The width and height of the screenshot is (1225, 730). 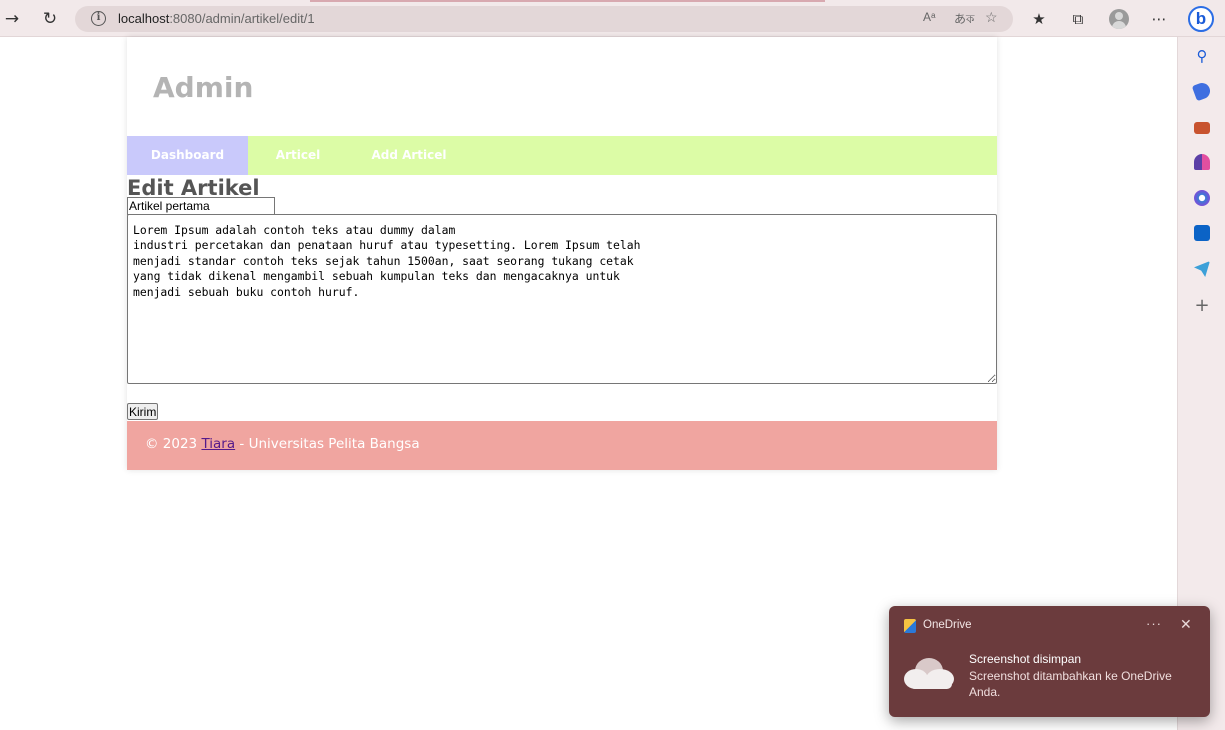 I want to click on add-icon: +, so click(x=1202, y=306).